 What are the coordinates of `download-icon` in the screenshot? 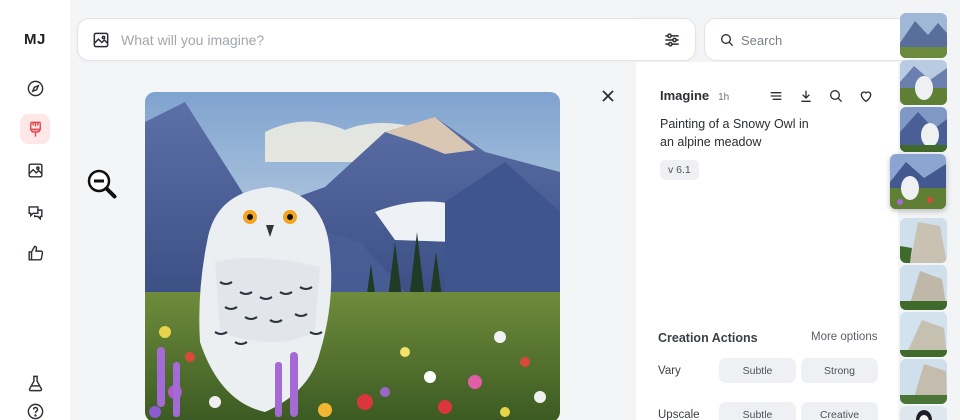 It's located at (806, 96).